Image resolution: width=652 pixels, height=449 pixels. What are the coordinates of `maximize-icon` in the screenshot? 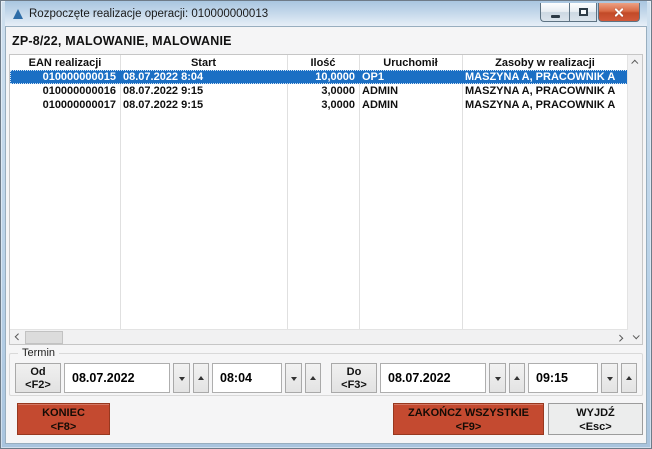 It's located at (583, 12).